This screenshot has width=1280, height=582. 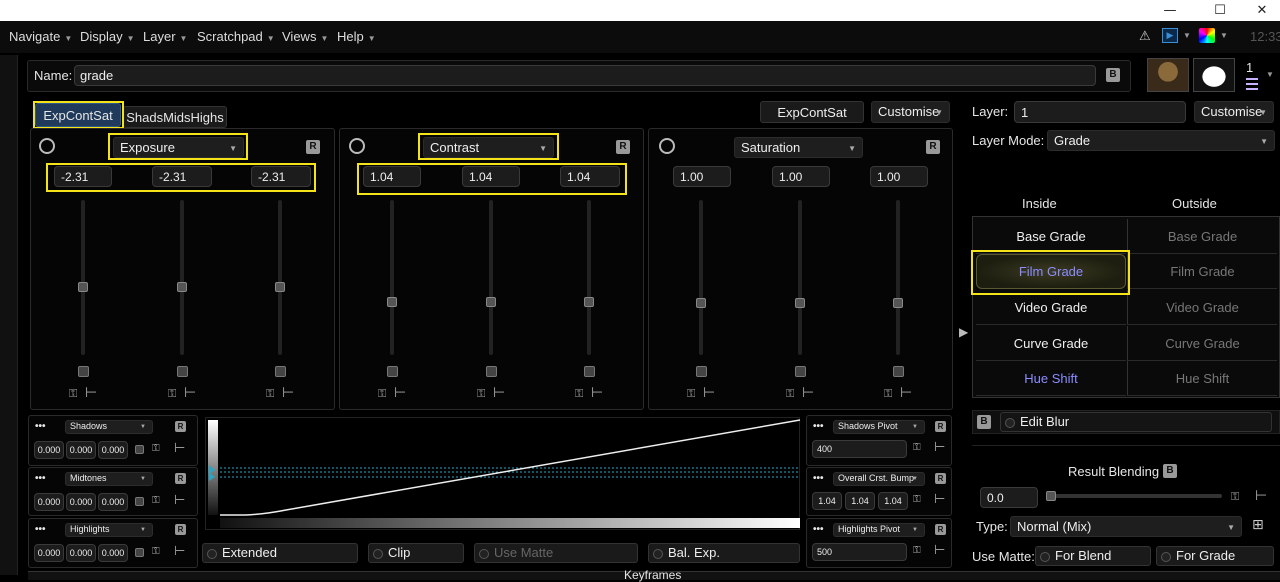 I want to click on matte-thumbnail, so click(x=1214, y=75).